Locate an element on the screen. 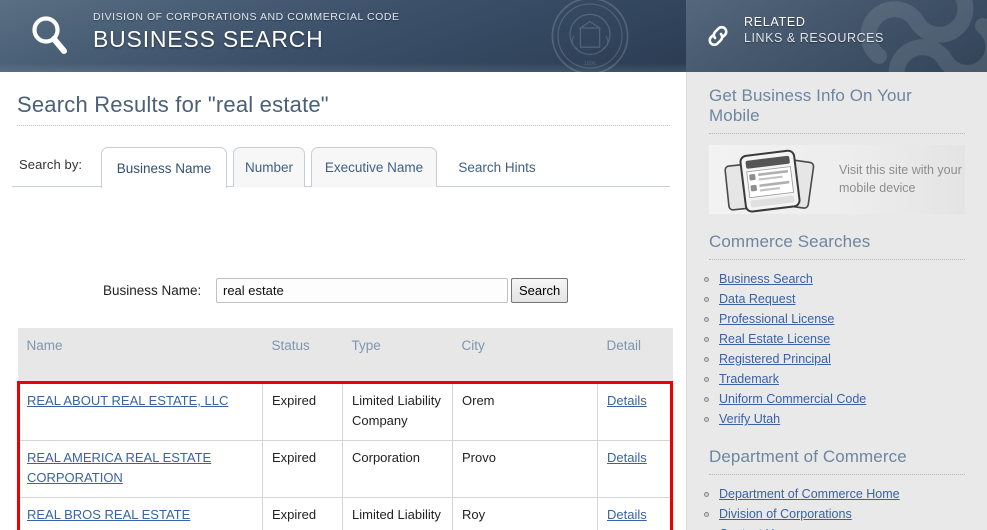  business-name-label: Business Name: is located at coordinates (152, 290).